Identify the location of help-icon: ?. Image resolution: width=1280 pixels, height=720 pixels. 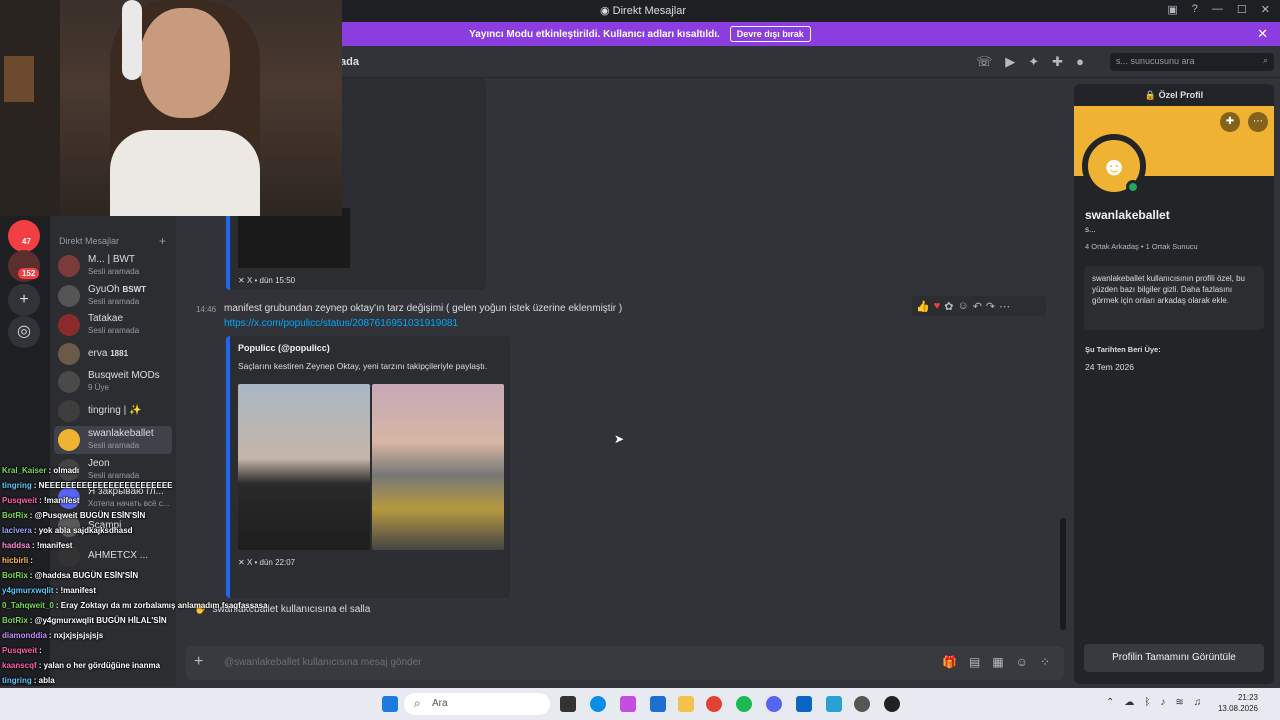
(1195, 9).